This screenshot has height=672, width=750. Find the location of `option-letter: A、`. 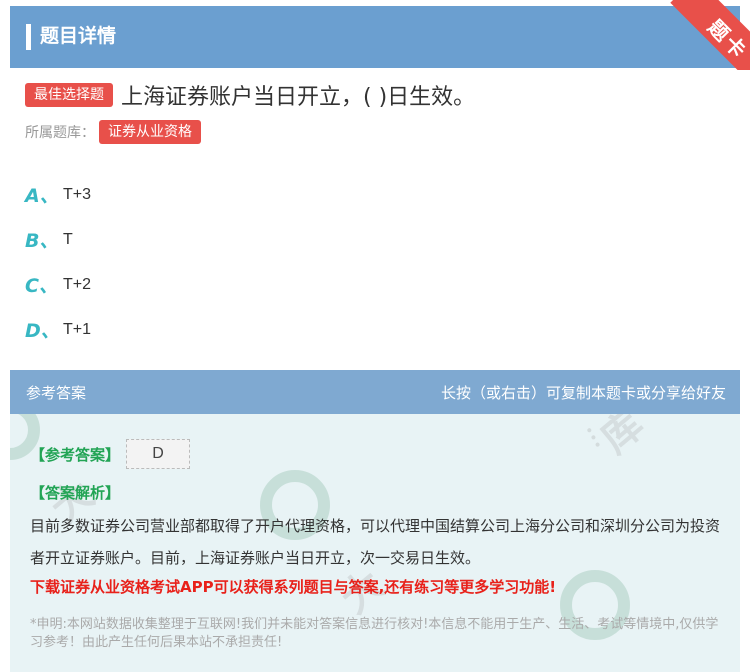

option-letter: A、 is located at coordinates (42, 196).